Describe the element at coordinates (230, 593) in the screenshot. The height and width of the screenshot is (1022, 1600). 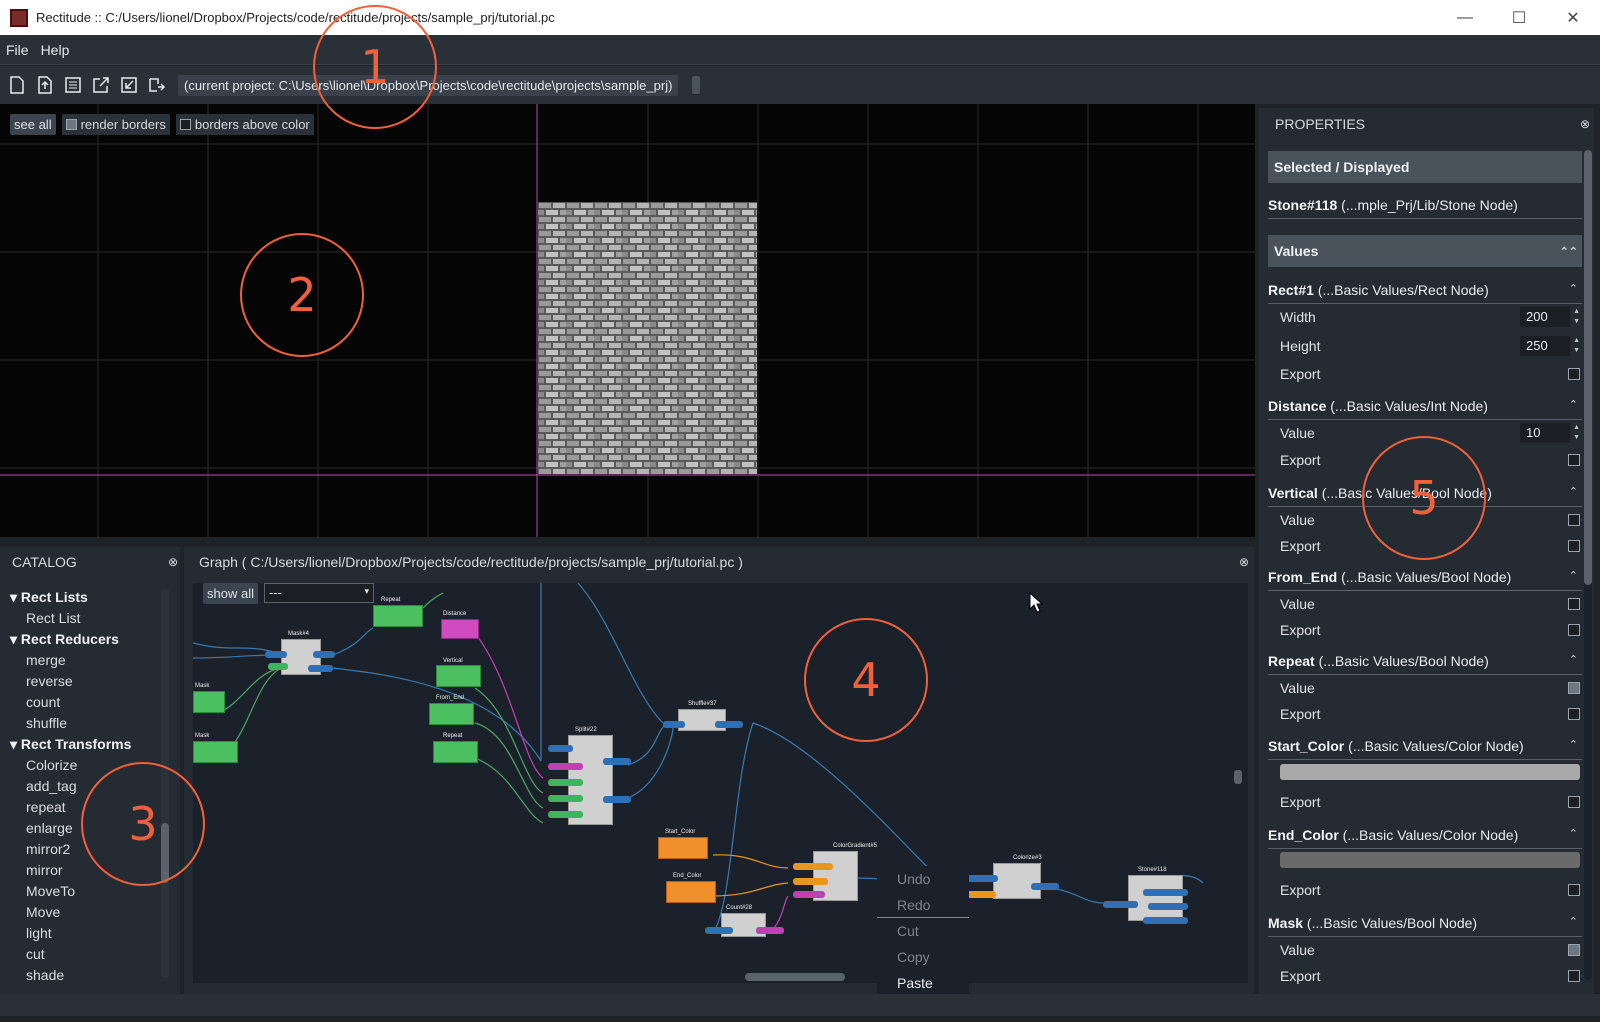
I see `show-all-button: show all` at that location.